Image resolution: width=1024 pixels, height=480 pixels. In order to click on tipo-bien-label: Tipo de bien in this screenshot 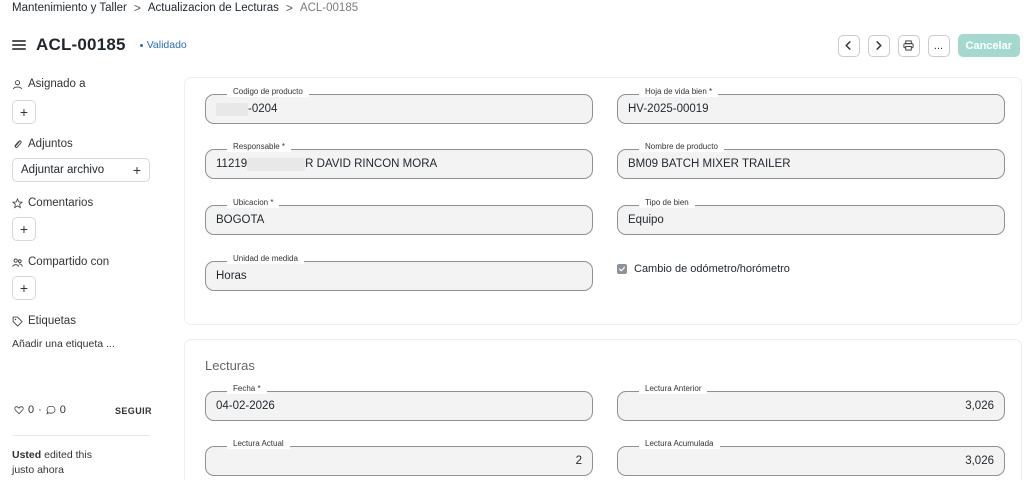, I will do `click(667, 203)`.